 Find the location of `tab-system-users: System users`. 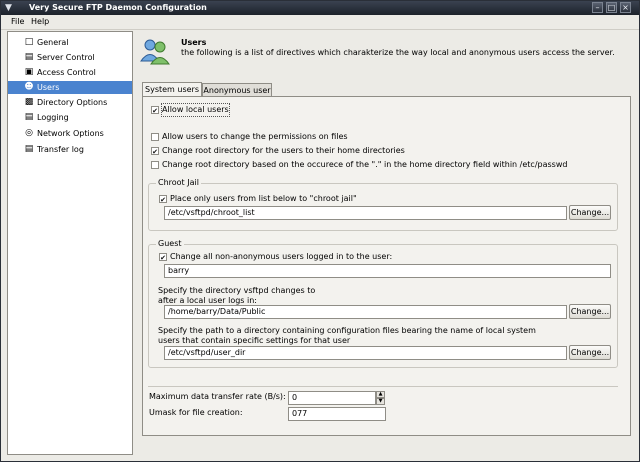

tab-system-users: System users is located at coordinates (172, 89).